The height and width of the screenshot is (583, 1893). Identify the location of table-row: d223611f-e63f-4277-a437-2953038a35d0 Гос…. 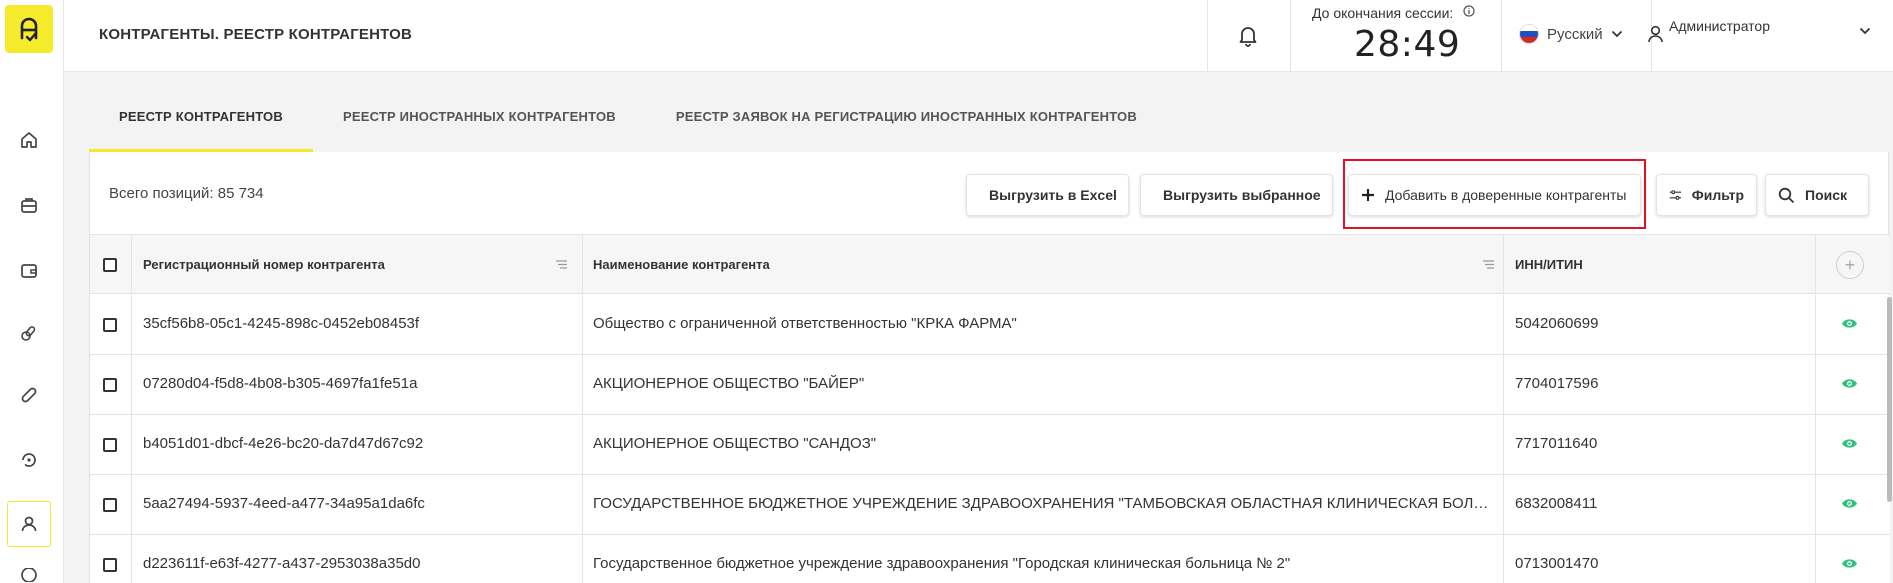
(990, 559).